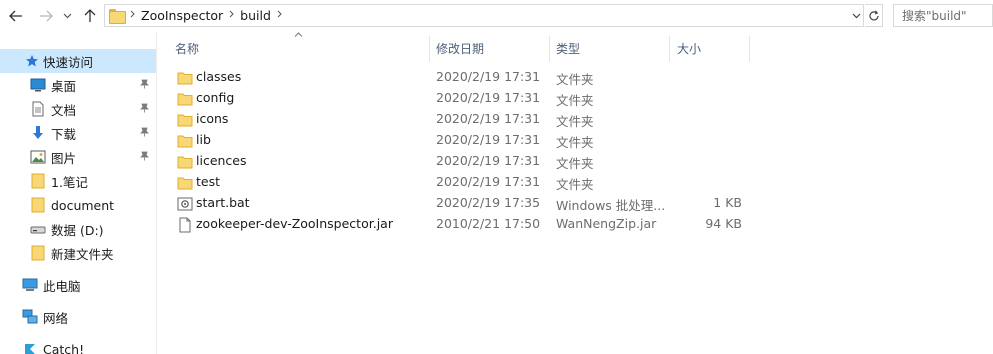 The width and height of the screenshot is (993, 354). I want to click on breadcrumb-item: ZooInspector, so click(182, 15).